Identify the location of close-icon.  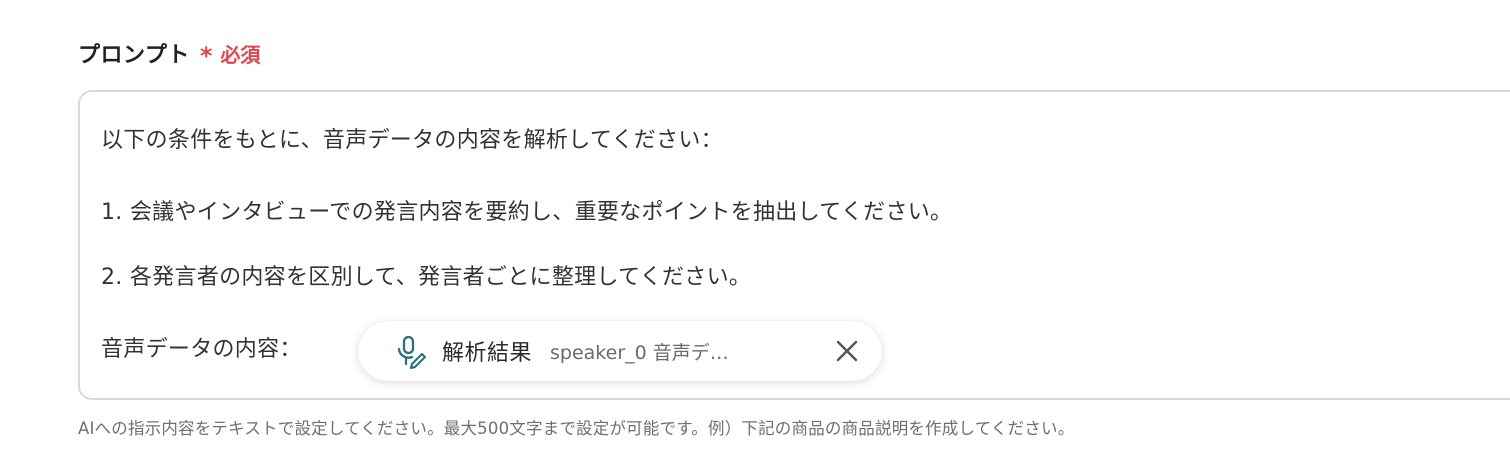
(847, 351).